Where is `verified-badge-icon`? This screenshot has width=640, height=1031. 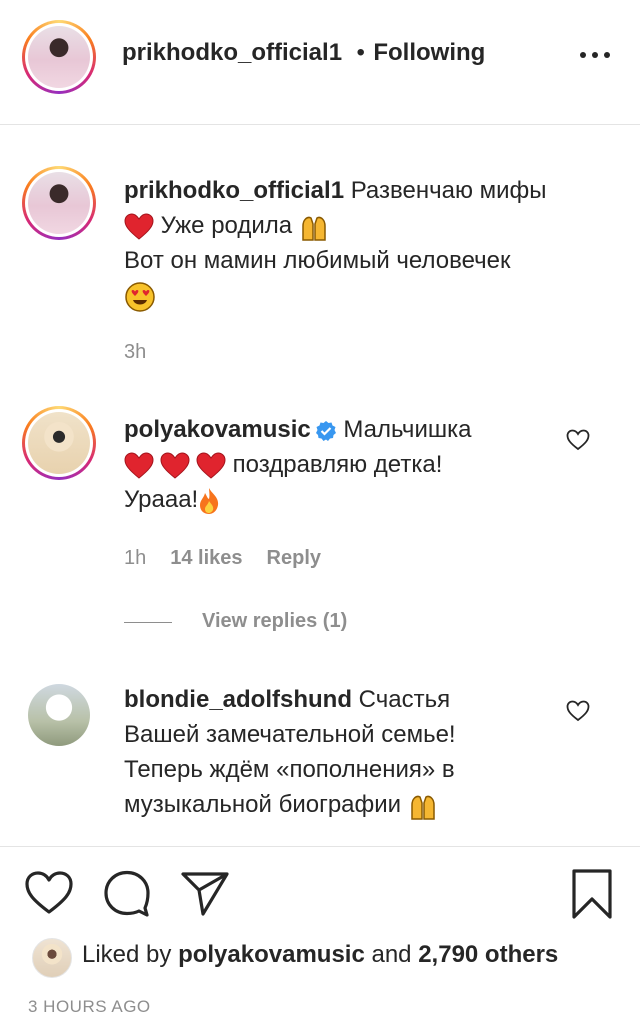 verified-badge-icon is located at coordinates (325, 430).